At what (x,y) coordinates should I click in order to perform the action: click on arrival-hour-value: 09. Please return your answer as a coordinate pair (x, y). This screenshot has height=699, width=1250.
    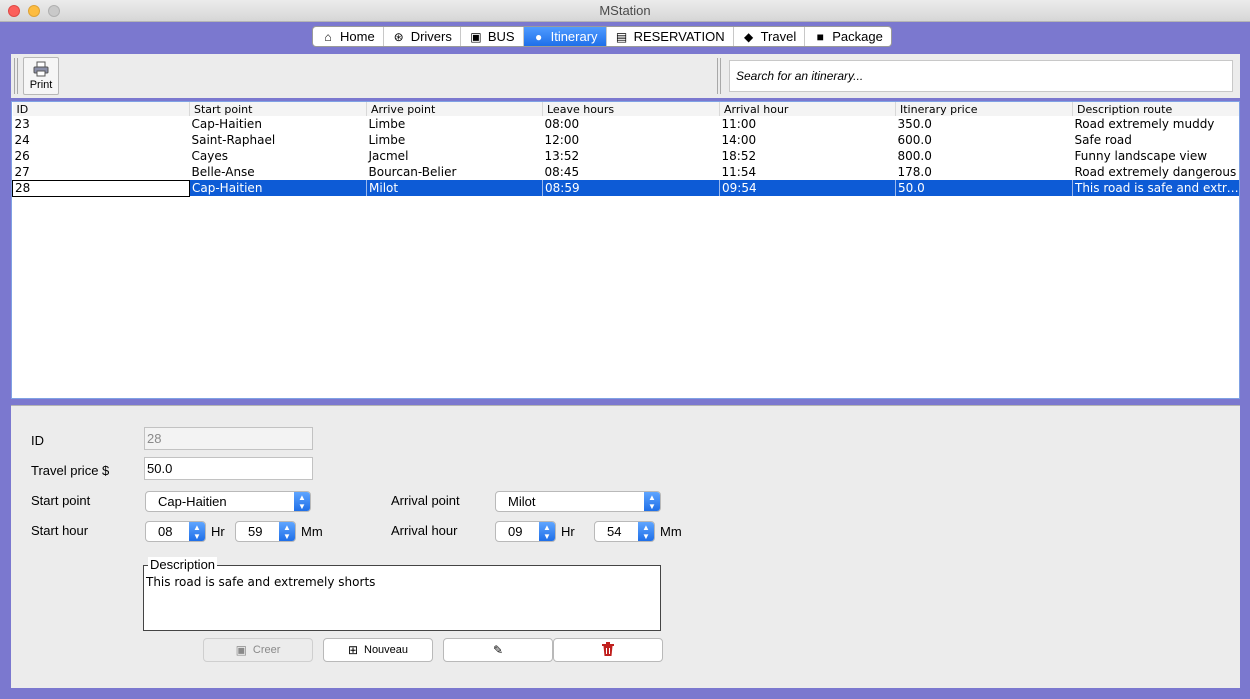
    Looking at the image, I should click on (515, 531).